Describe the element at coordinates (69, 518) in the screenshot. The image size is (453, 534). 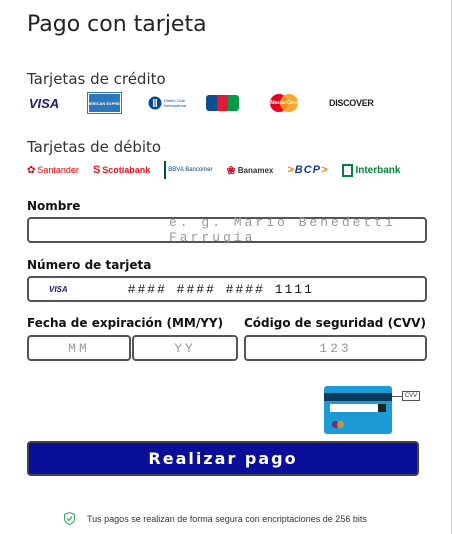
I see `shield-check-icon` at that location.